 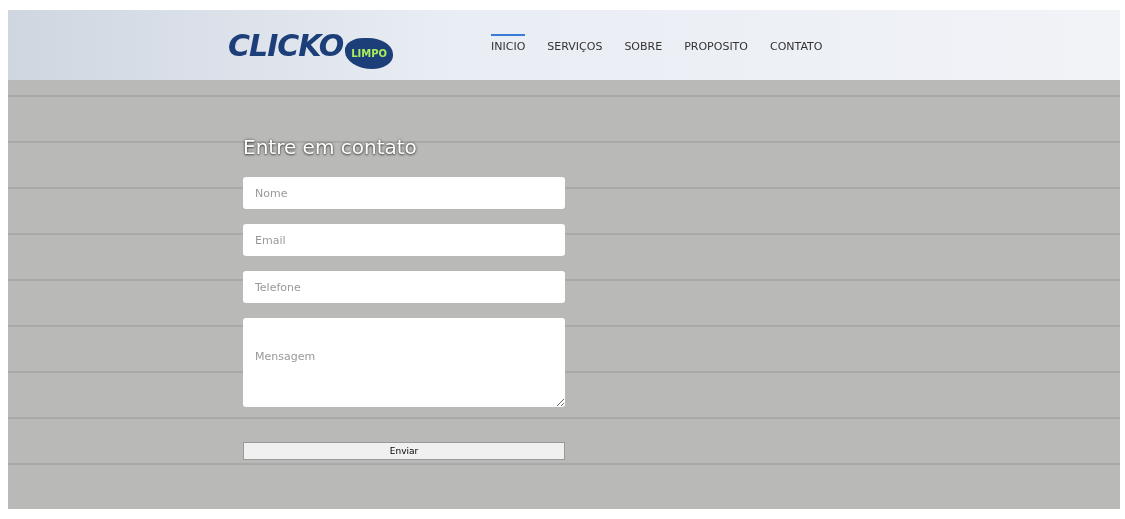 What do you see at coordinates (508, 45) in the screenshot?
I see `nav-link: INICIO` at bounding box center [508, 45].